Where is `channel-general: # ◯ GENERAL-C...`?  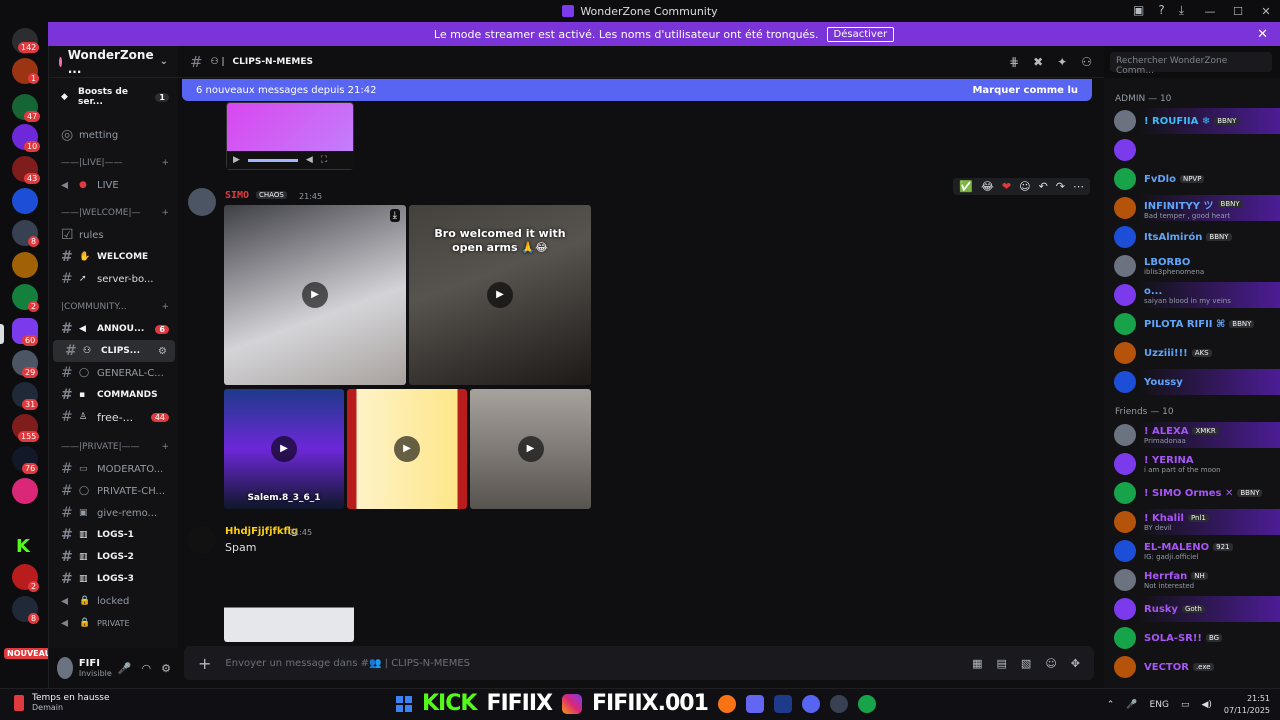 channel-general: # ◯ GENERAL-C... is located at coordinates (114, 373).